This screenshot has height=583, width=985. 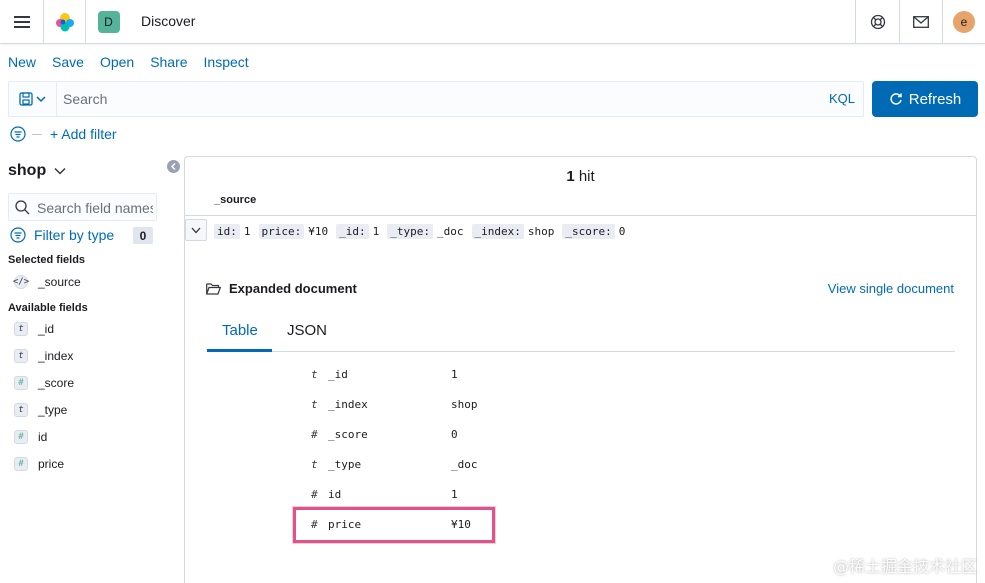 What do you see at coordinates (345, 464) in the screenshot?
I see `doc-field-name: _type` at bounding box center [345, 464].